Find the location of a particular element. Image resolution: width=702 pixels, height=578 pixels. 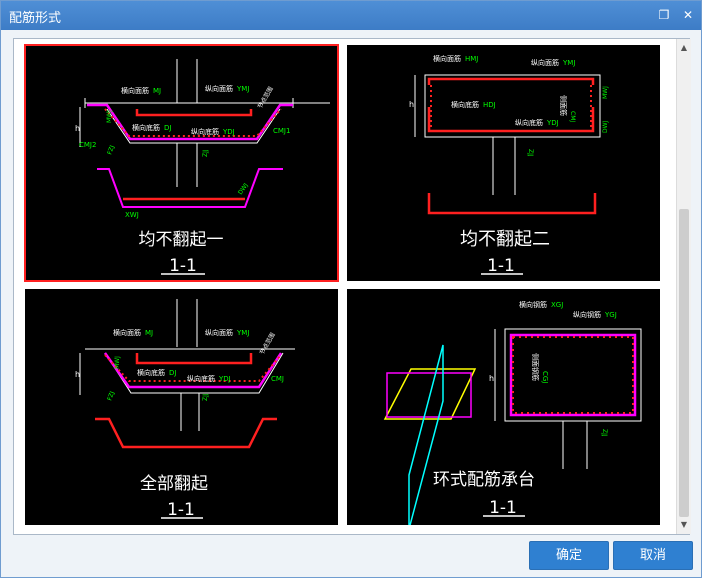

restore-icon: ❐ is located at coordinates (664, 15).